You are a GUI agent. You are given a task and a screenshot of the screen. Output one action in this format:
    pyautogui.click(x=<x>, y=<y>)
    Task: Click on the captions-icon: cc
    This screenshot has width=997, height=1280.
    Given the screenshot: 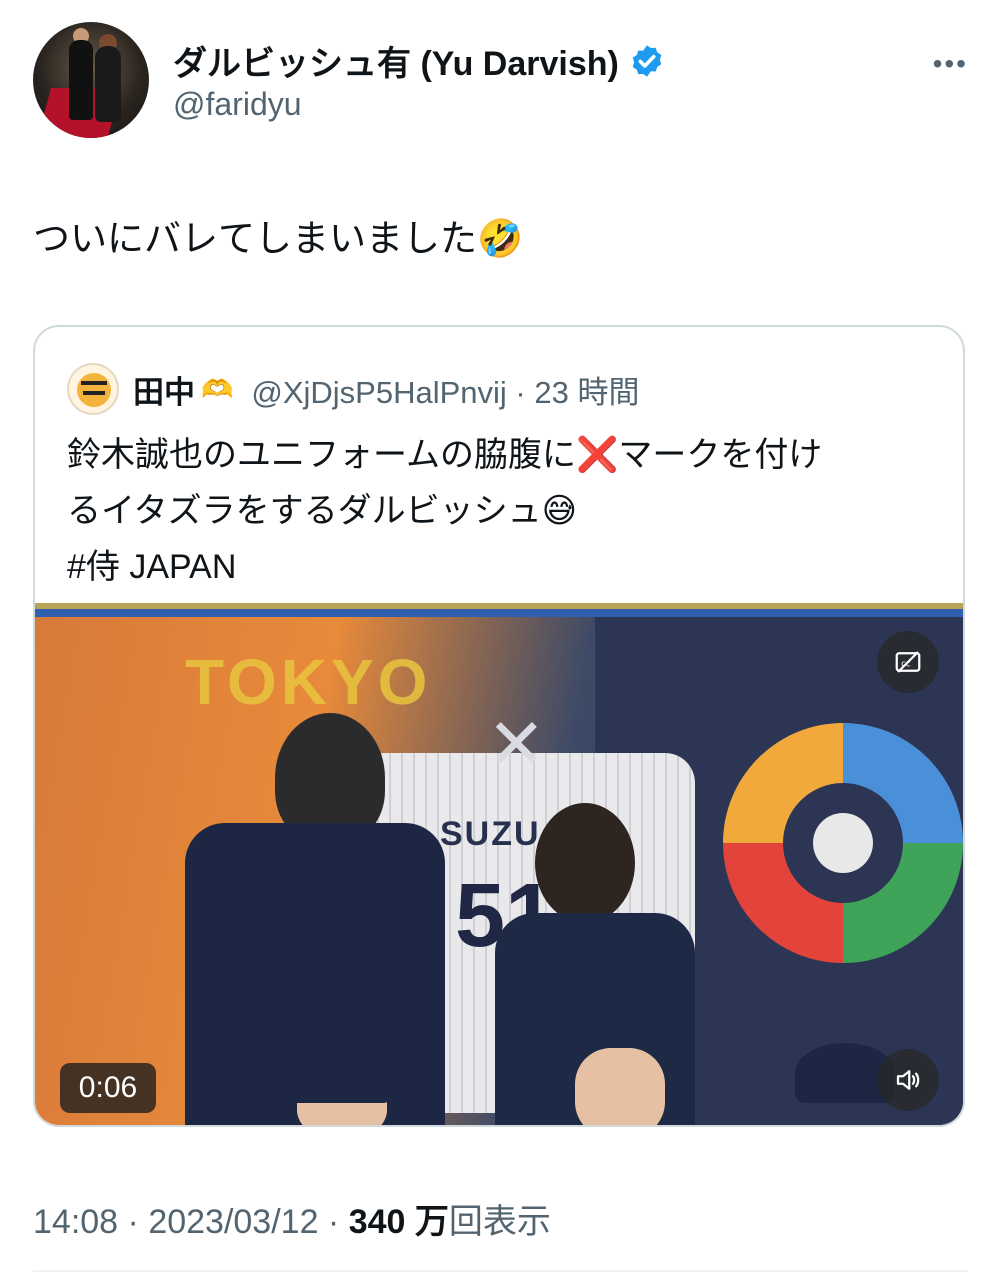 What is the action you would take?
    pyautogui.click(x=908, y=662)
    